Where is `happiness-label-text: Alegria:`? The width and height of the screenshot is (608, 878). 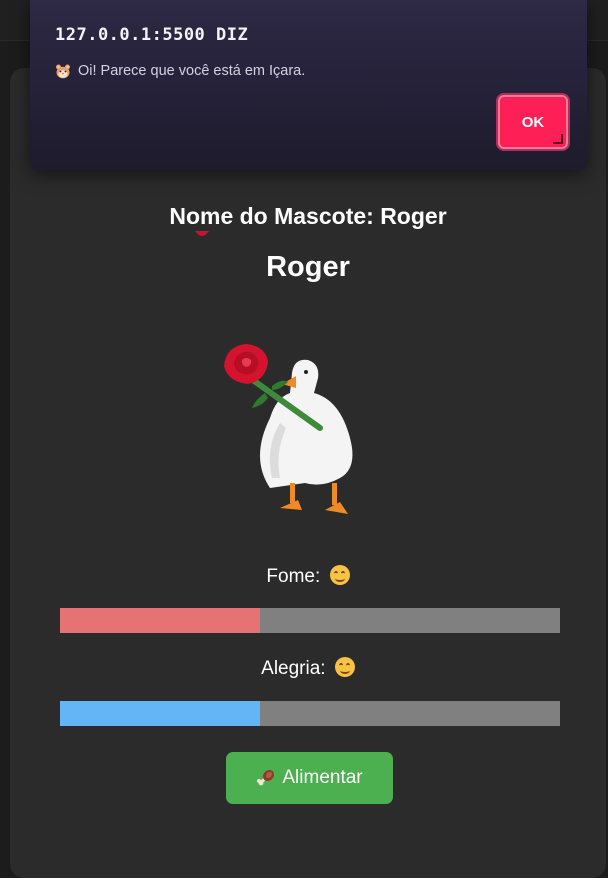 happiness-label-text: Alegria: is located at coordinates (293, 668).